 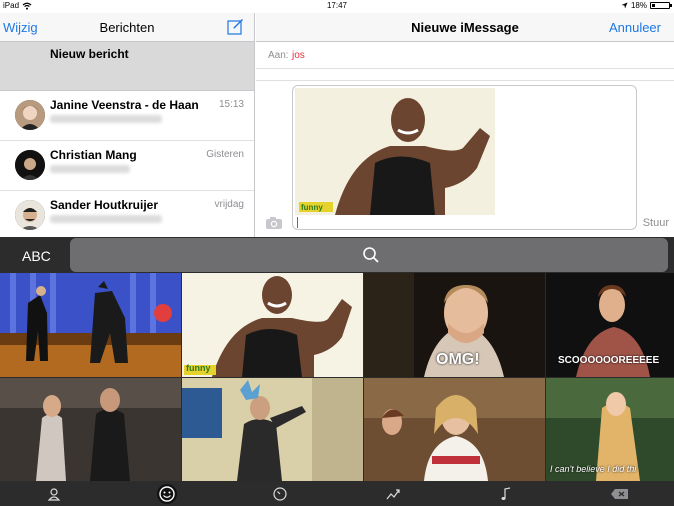 What do you see at coordinates (624, 5) in the screenshot?
I see `location-icon` at bounding box center [624, 5].